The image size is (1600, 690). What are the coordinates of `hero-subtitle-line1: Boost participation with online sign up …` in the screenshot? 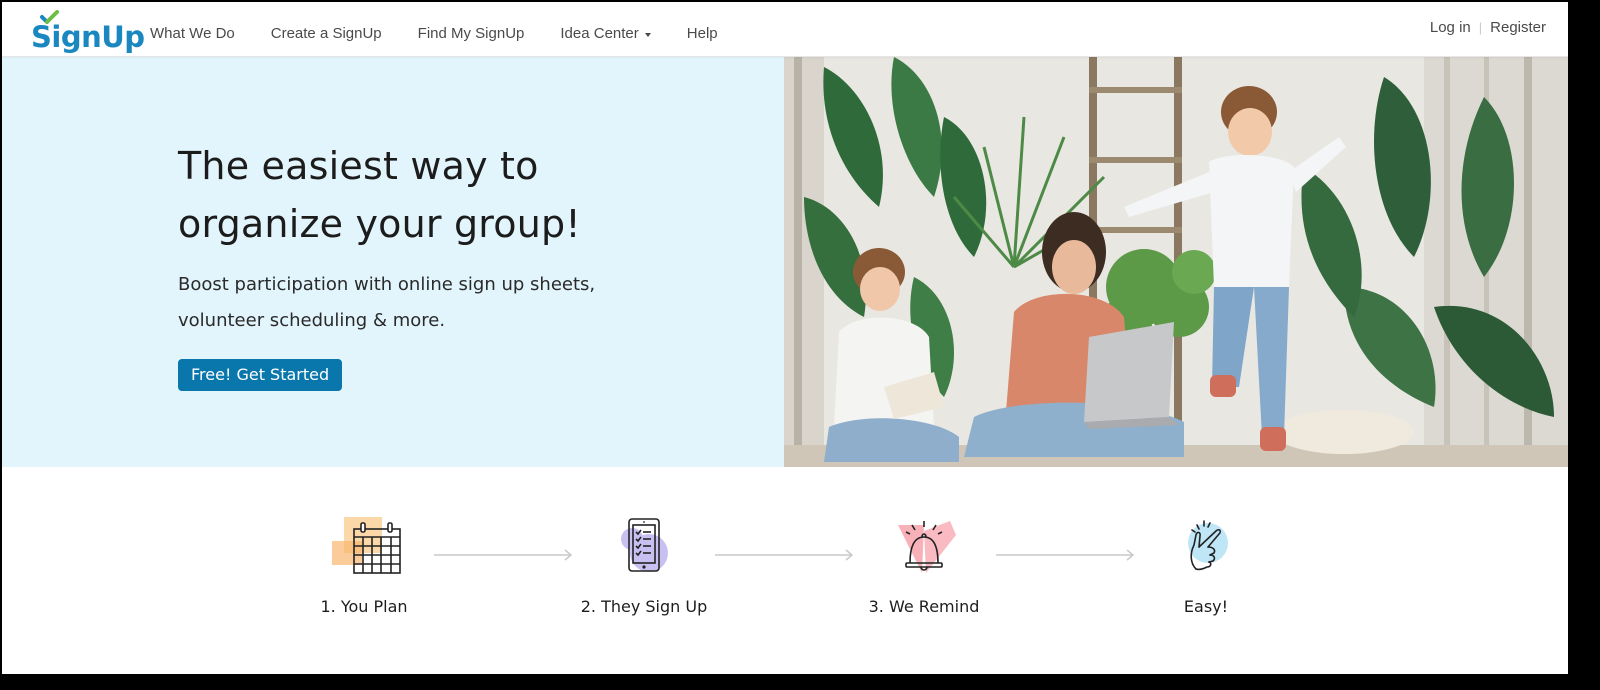 It's located at (387, 284).